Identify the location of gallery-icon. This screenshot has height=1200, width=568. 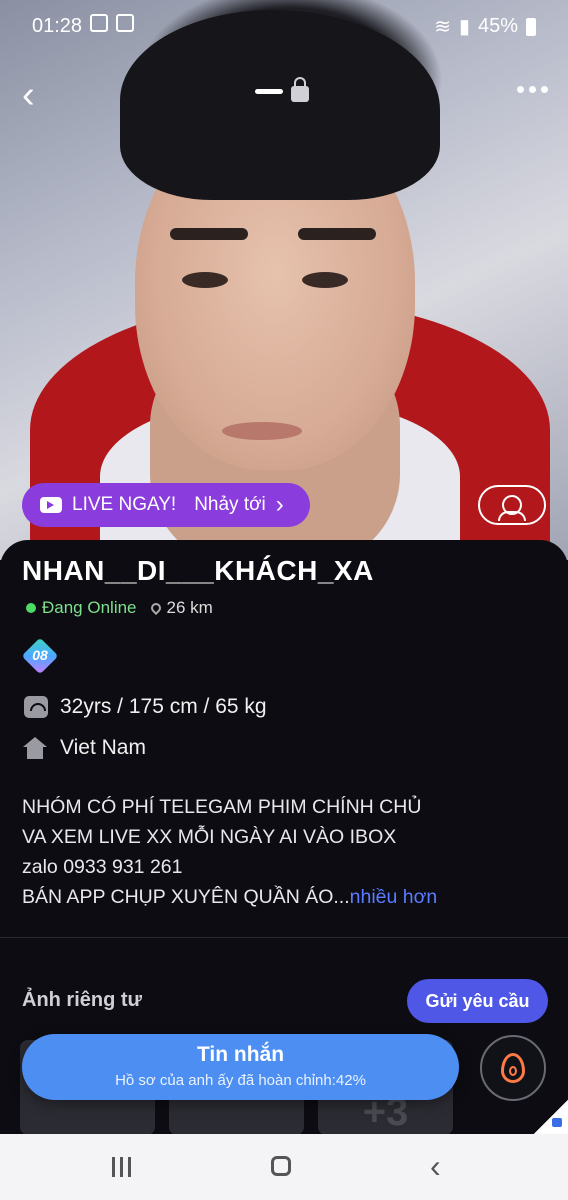
(99, 23).